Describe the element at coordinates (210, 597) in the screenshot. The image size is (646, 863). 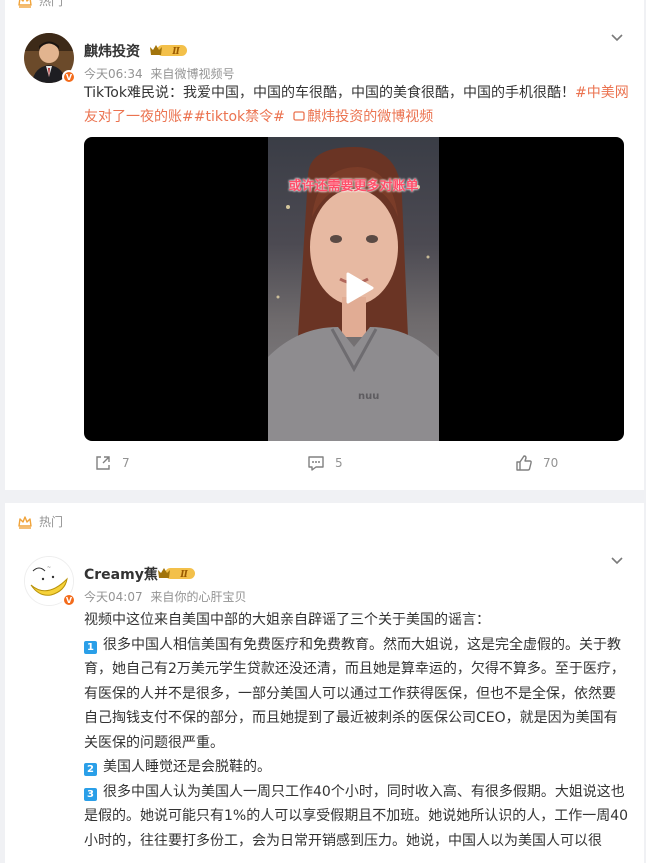
I see `source-name: 你的心肝宝贝` at that location.